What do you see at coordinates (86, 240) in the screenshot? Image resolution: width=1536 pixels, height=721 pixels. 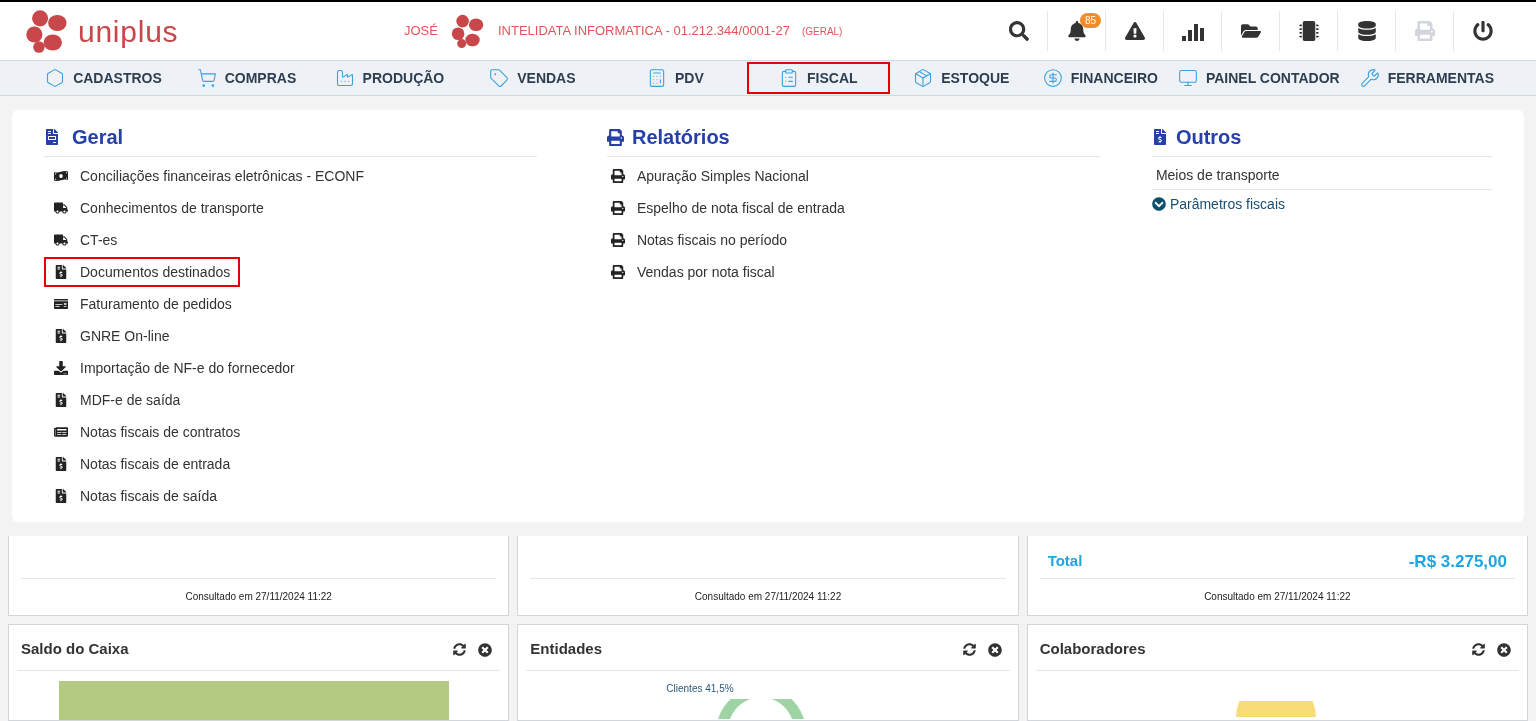 I see `menu-item: CT-es` at bounding box center [86, 240].